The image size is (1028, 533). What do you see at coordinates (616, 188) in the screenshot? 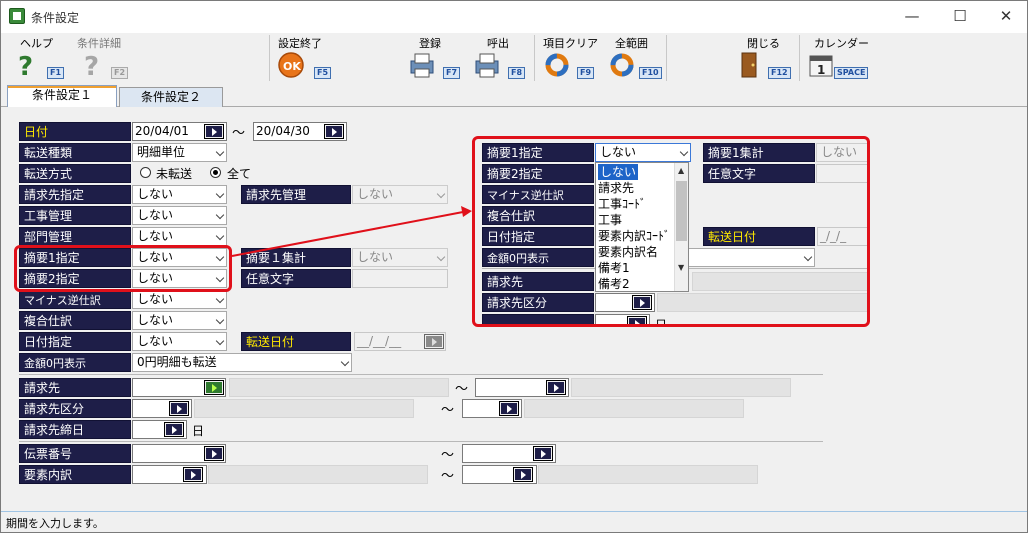
I see `dropdown-option: 請求先` at bounding box center [616, 188].